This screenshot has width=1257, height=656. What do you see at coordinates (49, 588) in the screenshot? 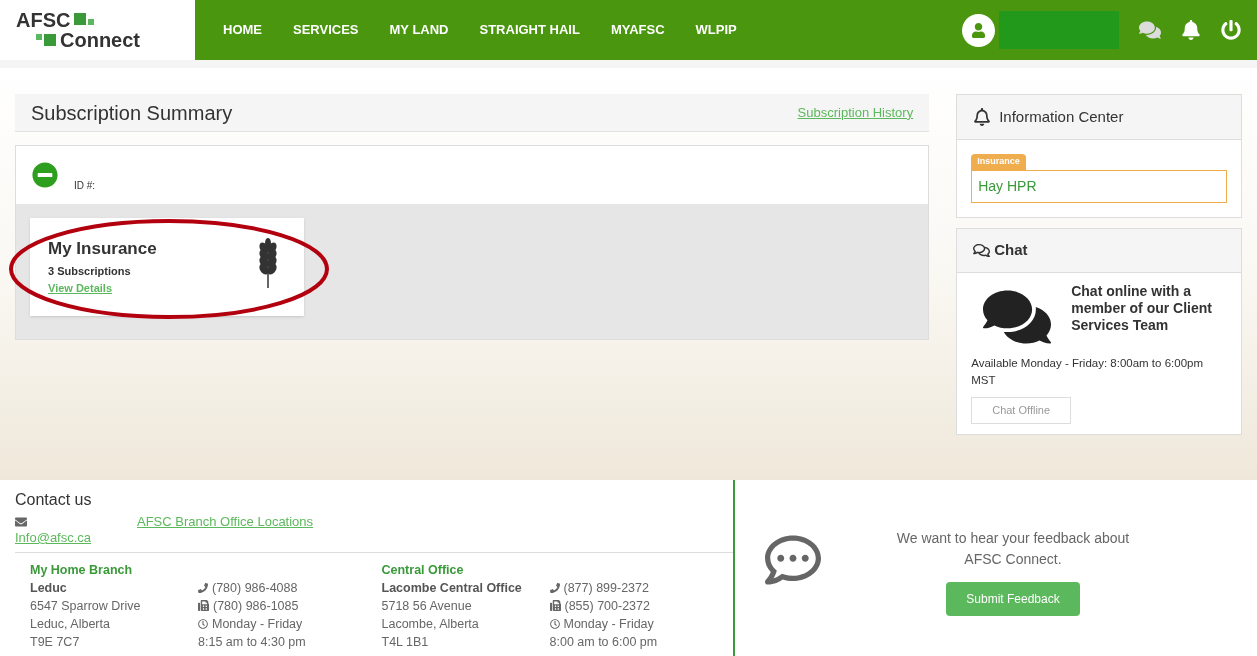
I see `office-name: Leduc` at bounding box center [49, 588].